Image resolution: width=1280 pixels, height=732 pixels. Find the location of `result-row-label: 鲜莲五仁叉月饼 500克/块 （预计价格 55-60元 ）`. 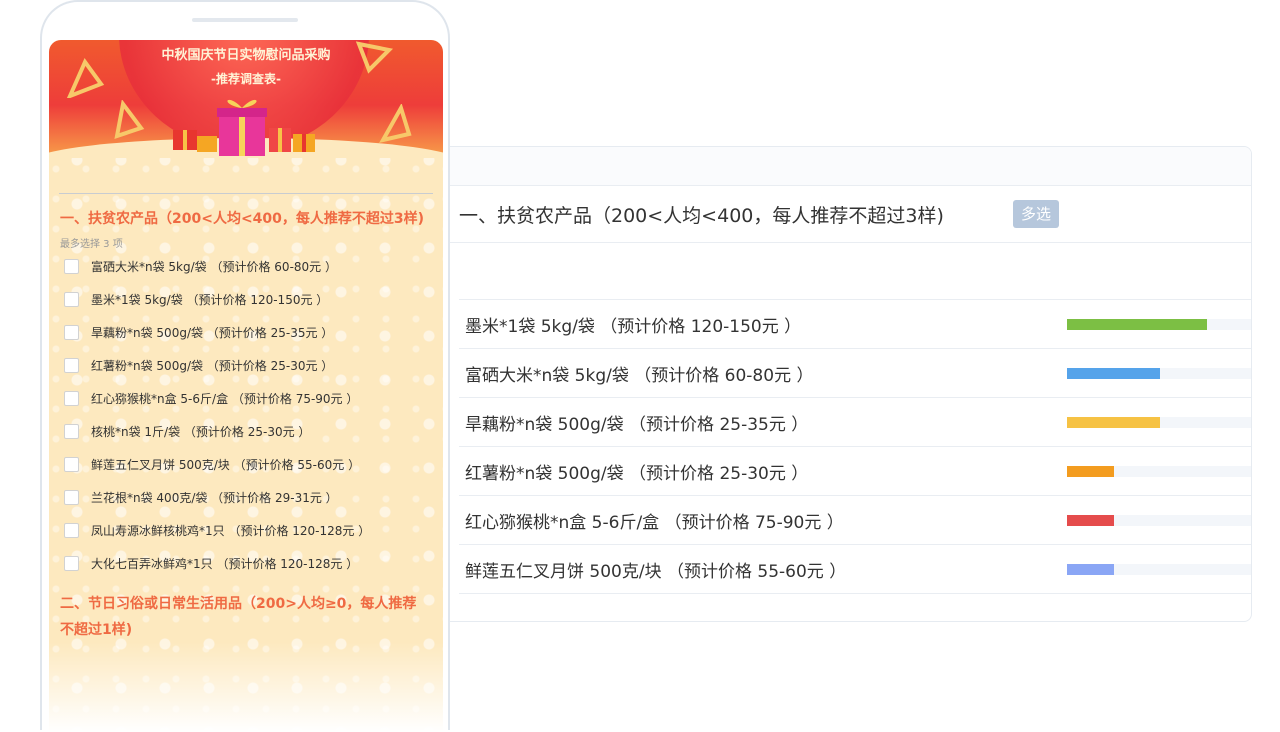

result-row-label: 鲜莲五仁叉月饼 500克/块 （预计价格 55-60元 ） is located at coordinates (656, 572).